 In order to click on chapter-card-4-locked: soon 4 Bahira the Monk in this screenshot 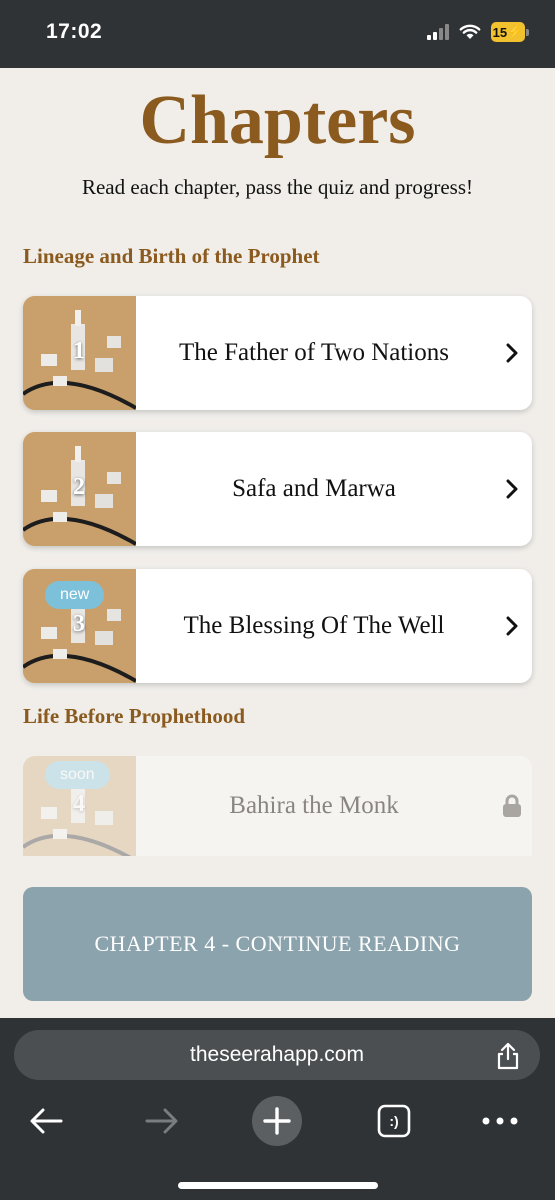, I will do `click(277, 806)`.